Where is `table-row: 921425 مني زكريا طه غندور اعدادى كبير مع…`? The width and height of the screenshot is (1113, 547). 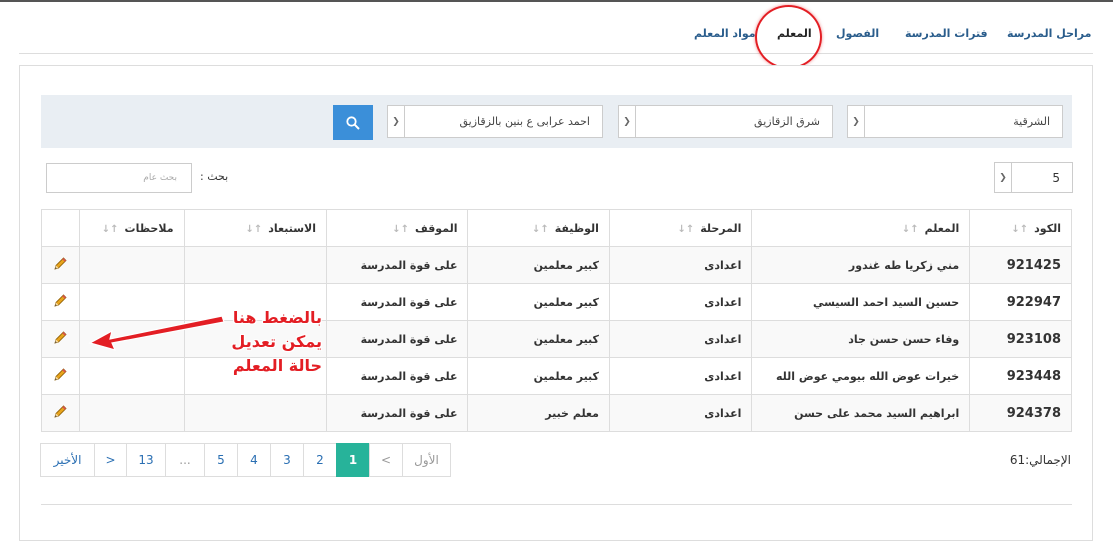
table-row: 921425 مني زكريا طه غندور اعدادى كبير مع… is located at coordinates (556, 265).